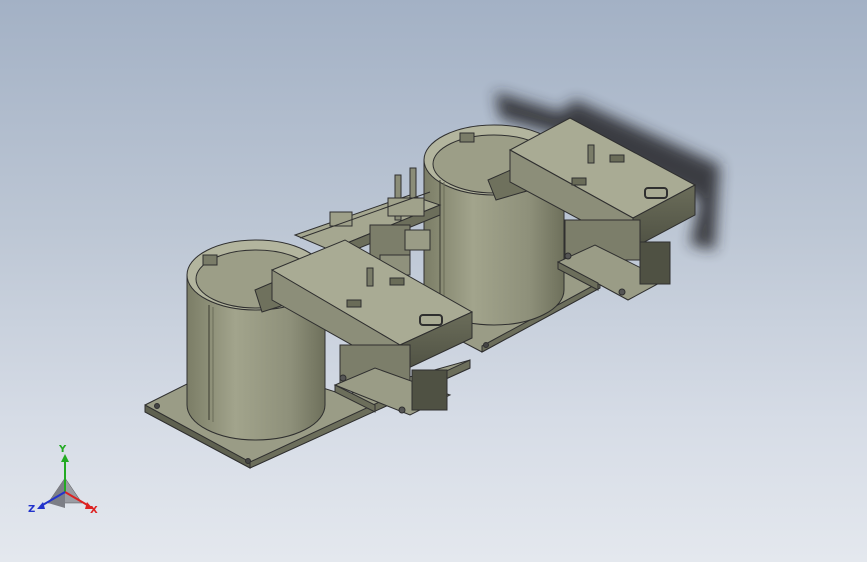  What do you see at coordinates (63, 449) in the screenshot?
I see `triad-y-label: Y` at bounding box center [63, 449].